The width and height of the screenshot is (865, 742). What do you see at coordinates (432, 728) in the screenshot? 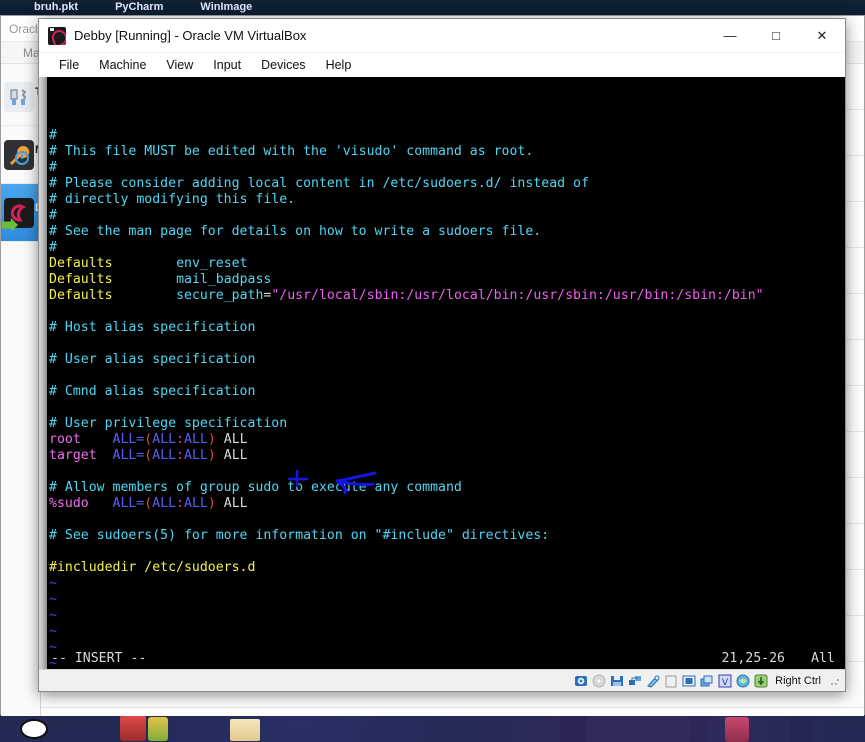
I see `desktop-icons` at bounding box center [432, 728].